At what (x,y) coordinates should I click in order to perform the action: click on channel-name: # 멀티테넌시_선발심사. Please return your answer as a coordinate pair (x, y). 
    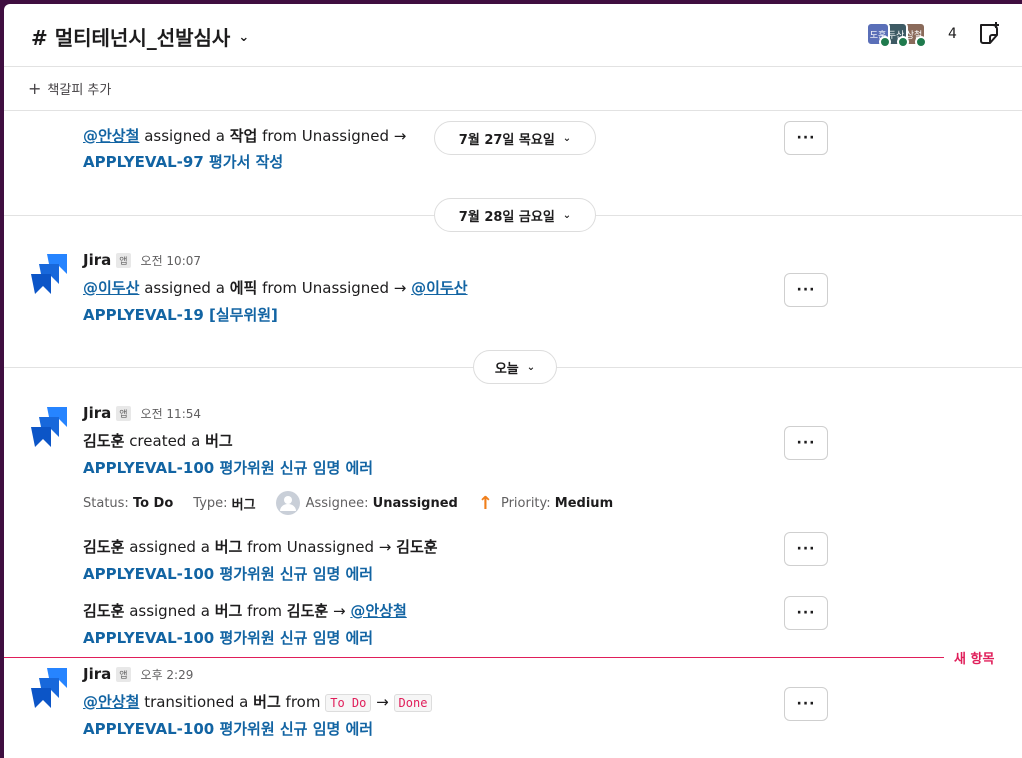
    Looking at the image, I should click on (131, 38).